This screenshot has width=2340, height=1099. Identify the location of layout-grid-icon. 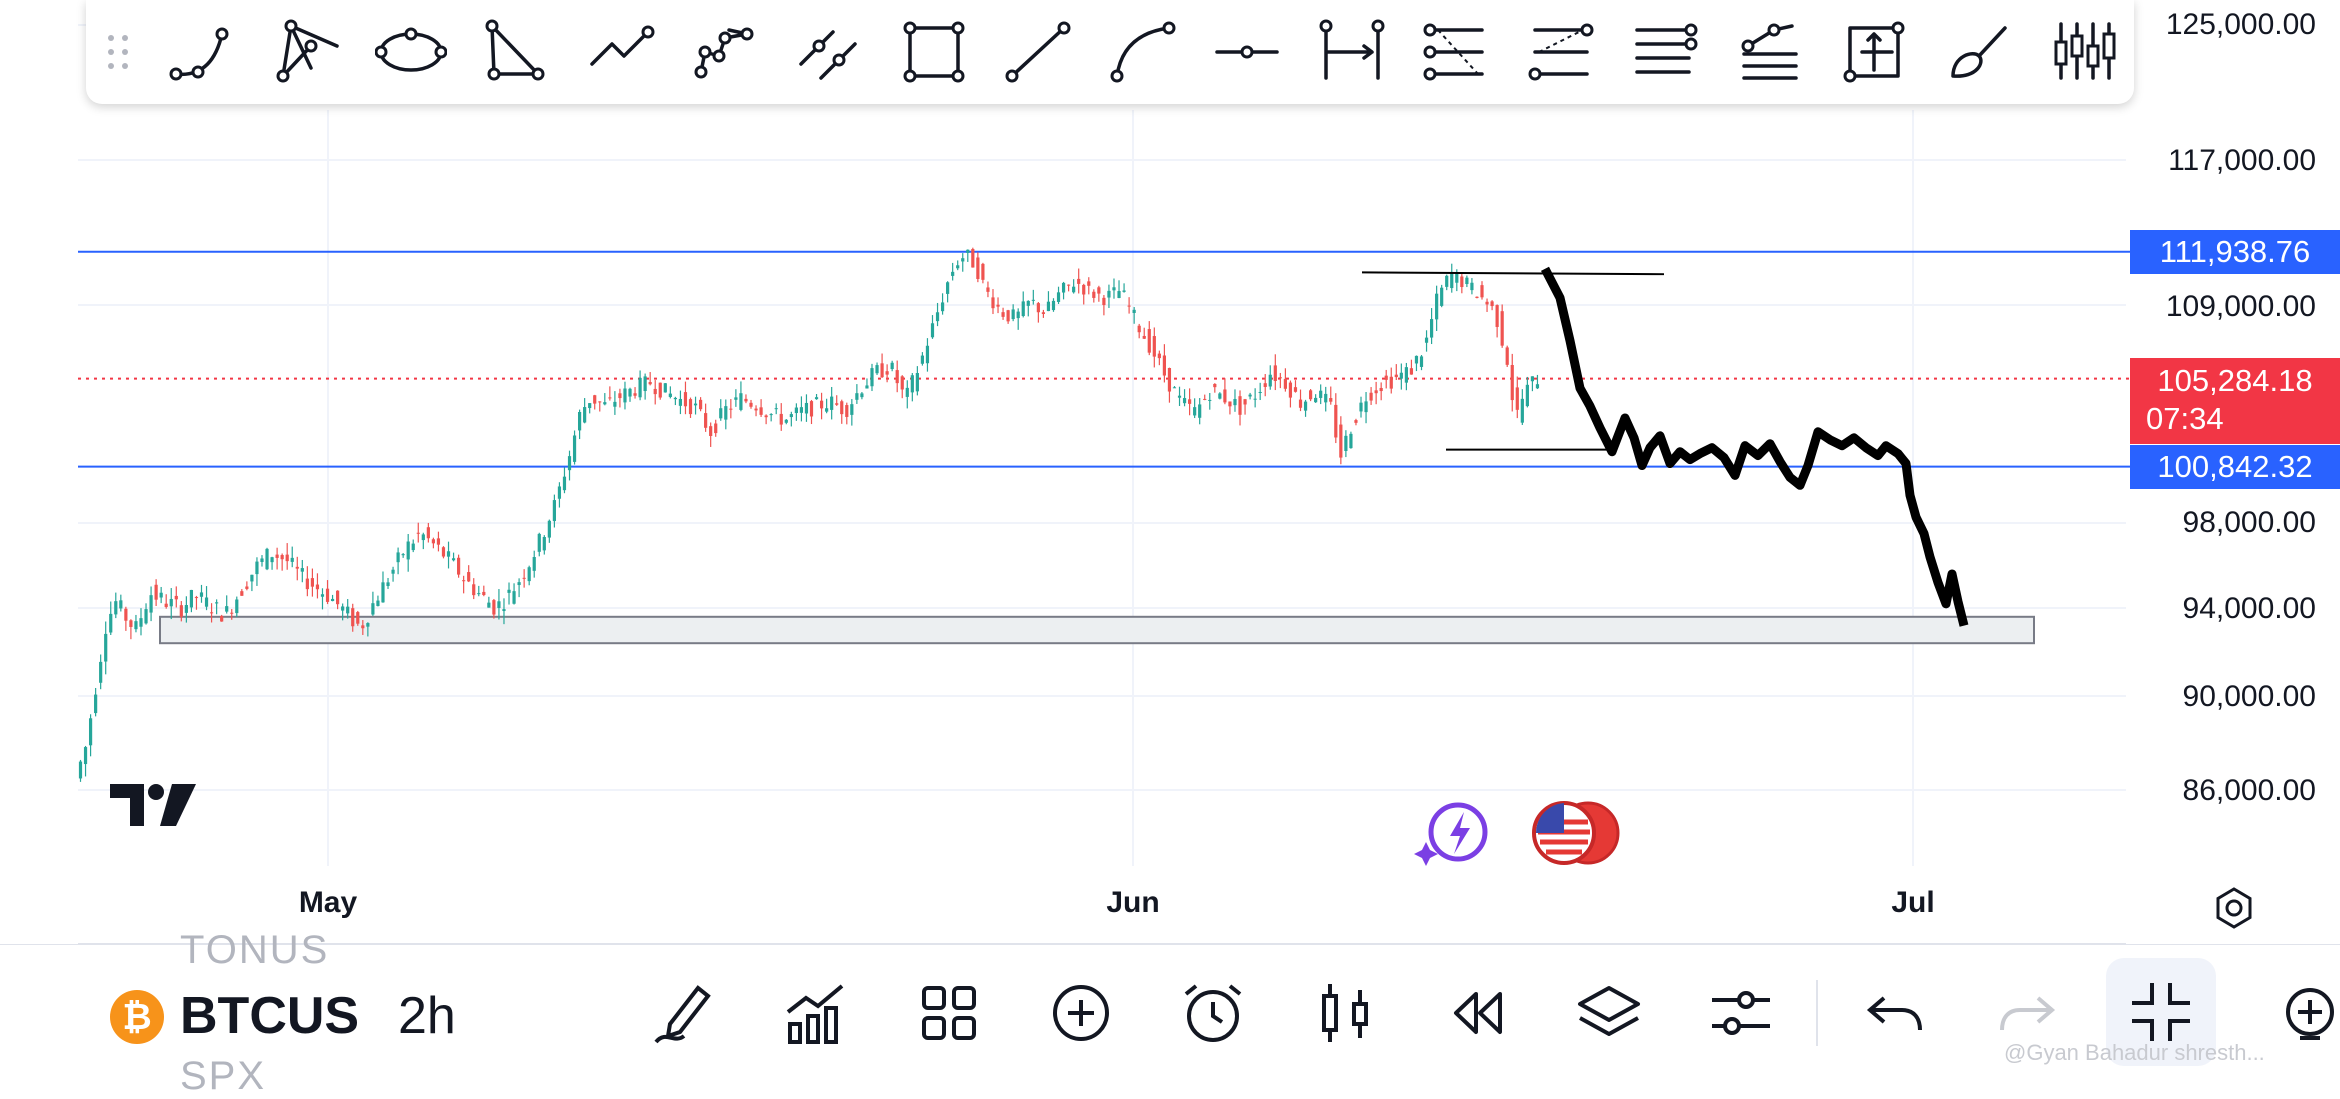
(949, 1013).